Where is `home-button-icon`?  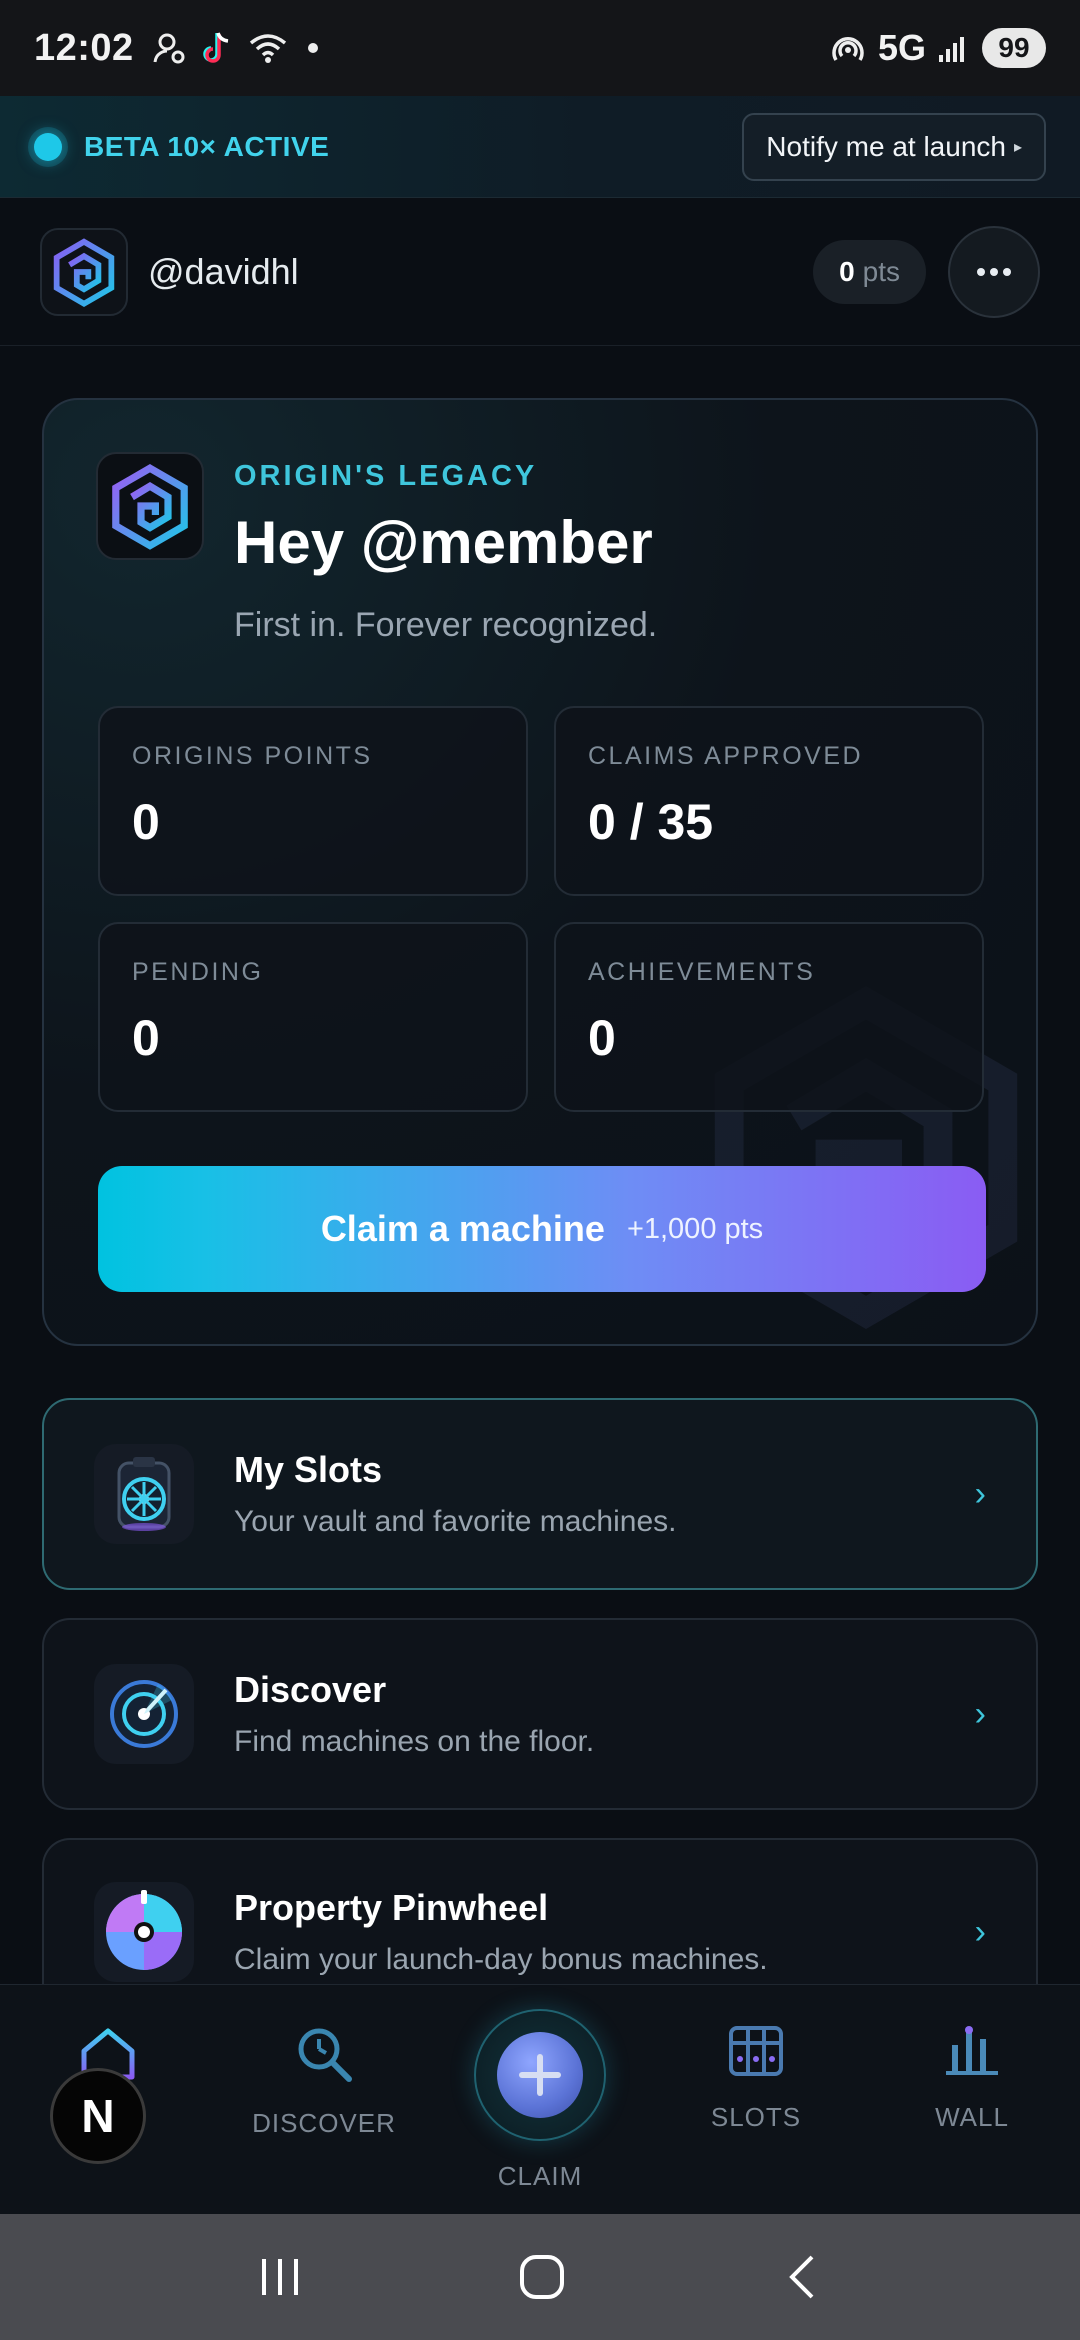 home-button-icon is located at coordinates (542, 2277).